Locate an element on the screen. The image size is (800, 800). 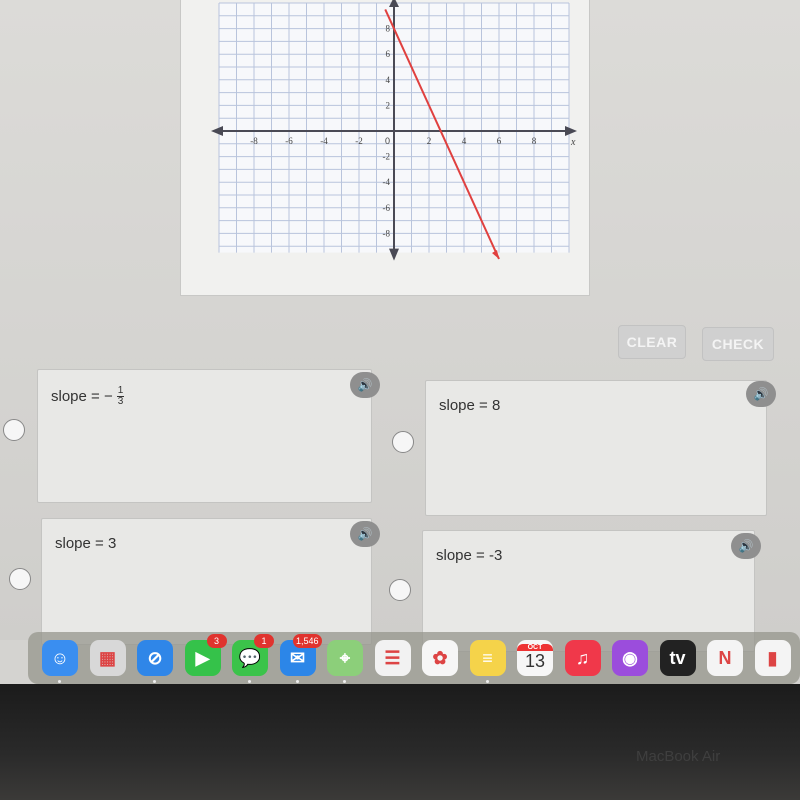
calendar-month: OCT is located at coordinates (535, 647).